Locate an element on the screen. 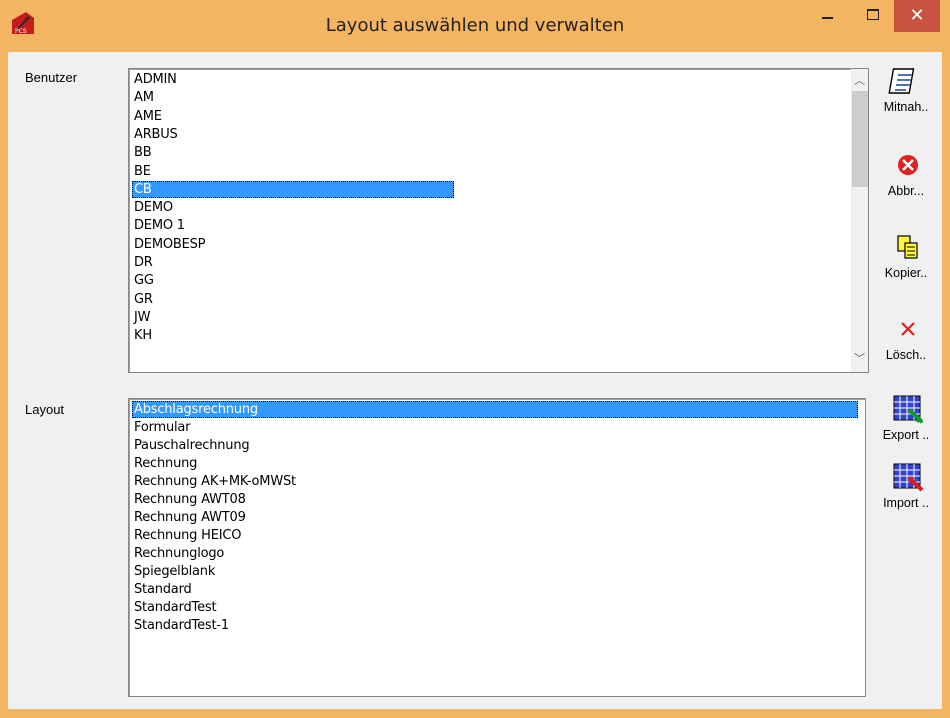 This screenshot has width=950, height=718. list-item: Standard is located at coordinates (162, 589).